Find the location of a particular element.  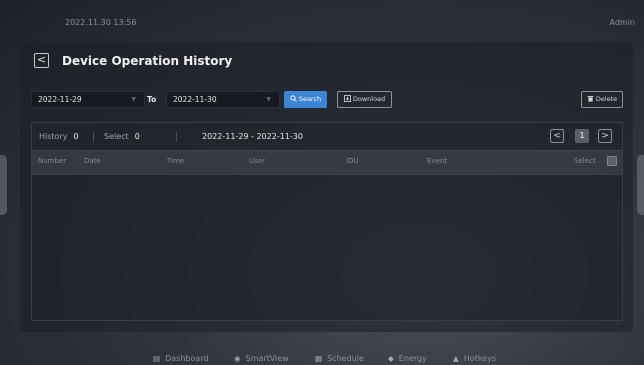

nav-energy-label: Energy is located at coordinates (412, 358).